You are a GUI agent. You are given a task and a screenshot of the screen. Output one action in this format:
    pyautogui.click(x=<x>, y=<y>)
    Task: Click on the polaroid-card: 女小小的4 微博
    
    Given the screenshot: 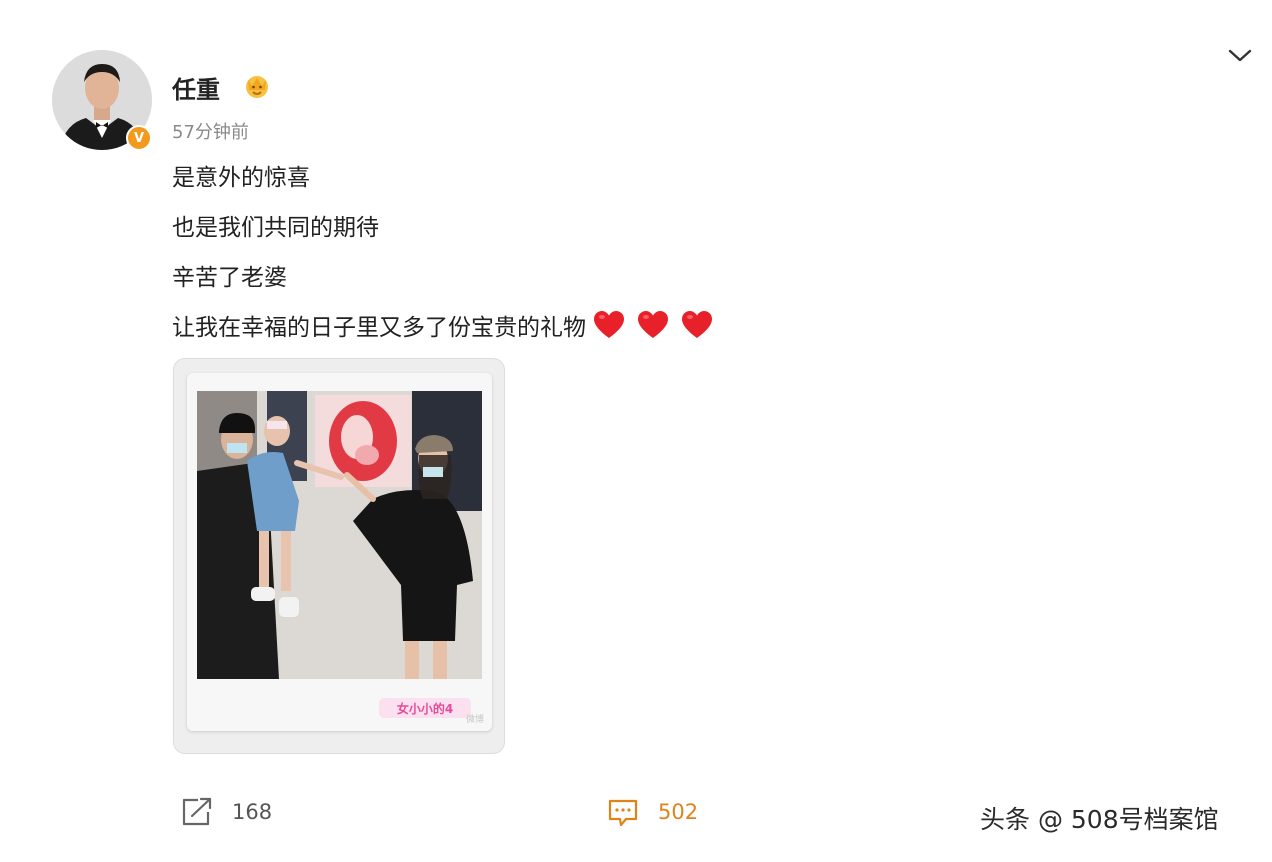 What is the action you would take?
    pyautogui.click(x=339, y=552)
    